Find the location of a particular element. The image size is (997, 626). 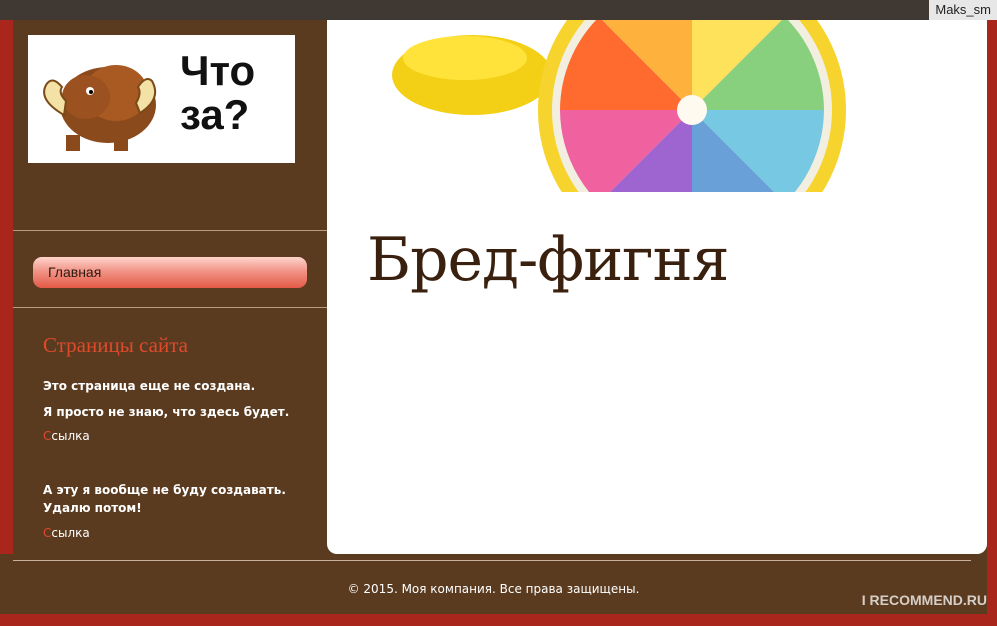

username-label: Maks_sm is located at coordinates (963, 10).